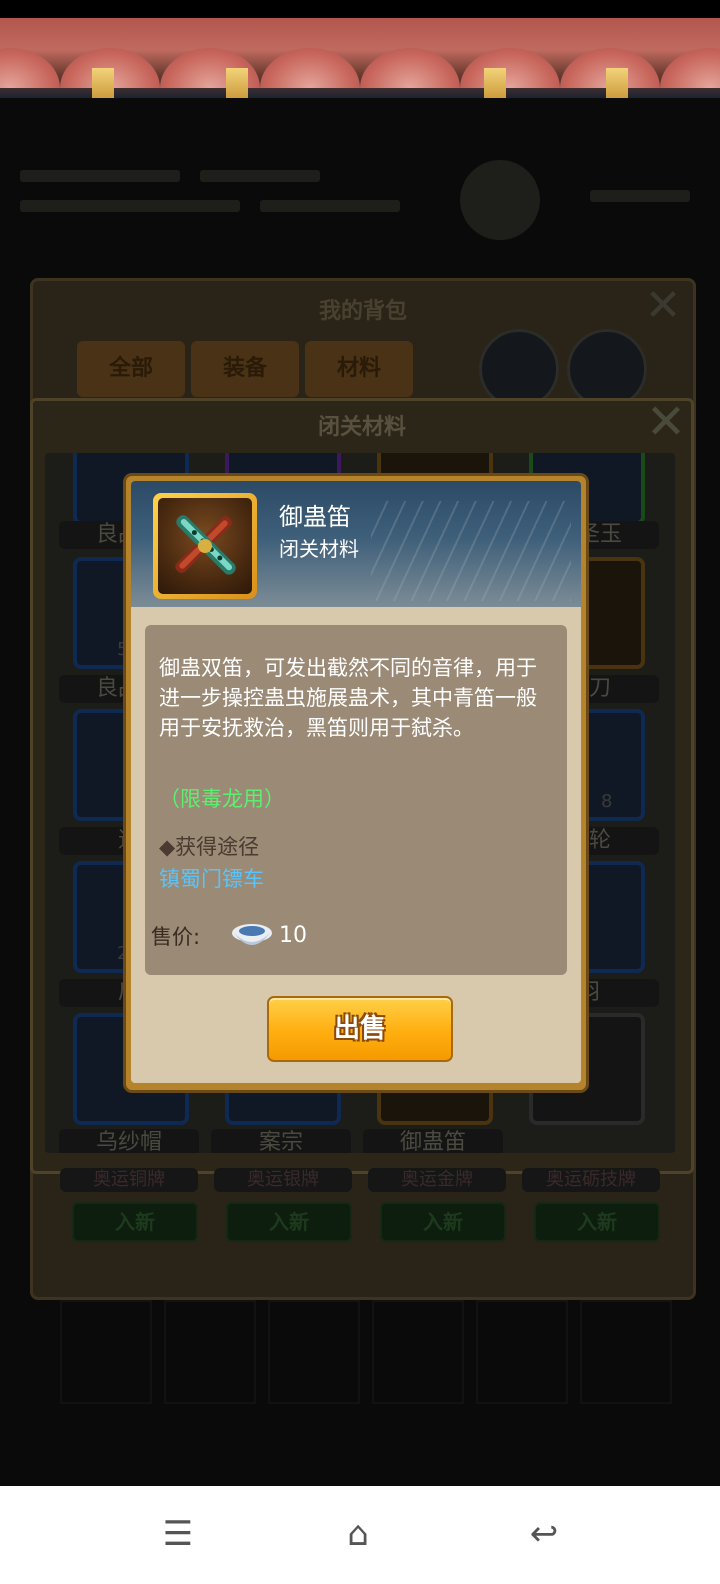 The image size is (720, 1584). What do you see at coordinates (319, 549) in the screenshot?
I see `item-type: 闭关材料` at bounding box center [319, 549].